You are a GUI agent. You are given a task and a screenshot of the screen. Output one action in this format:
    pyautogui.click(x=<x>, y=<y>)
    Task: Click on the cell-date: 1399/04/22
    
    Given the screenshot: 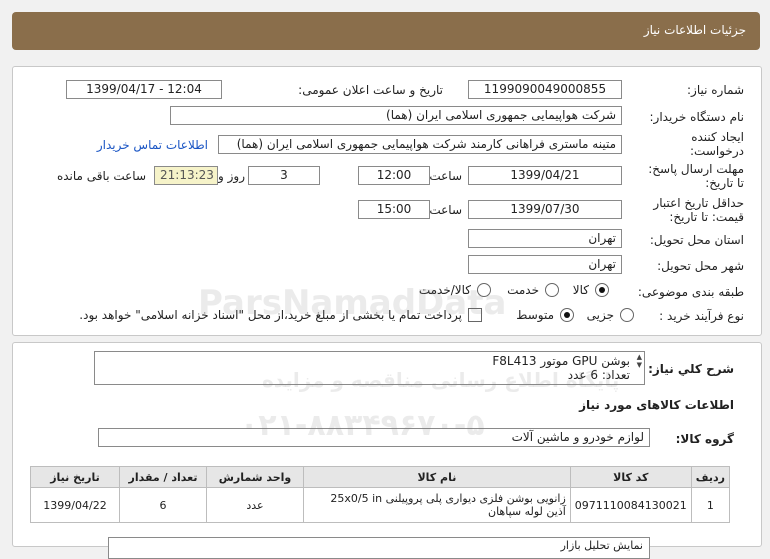 What is the action you would take?
    pyautogui.click(x=75, y=505)
    